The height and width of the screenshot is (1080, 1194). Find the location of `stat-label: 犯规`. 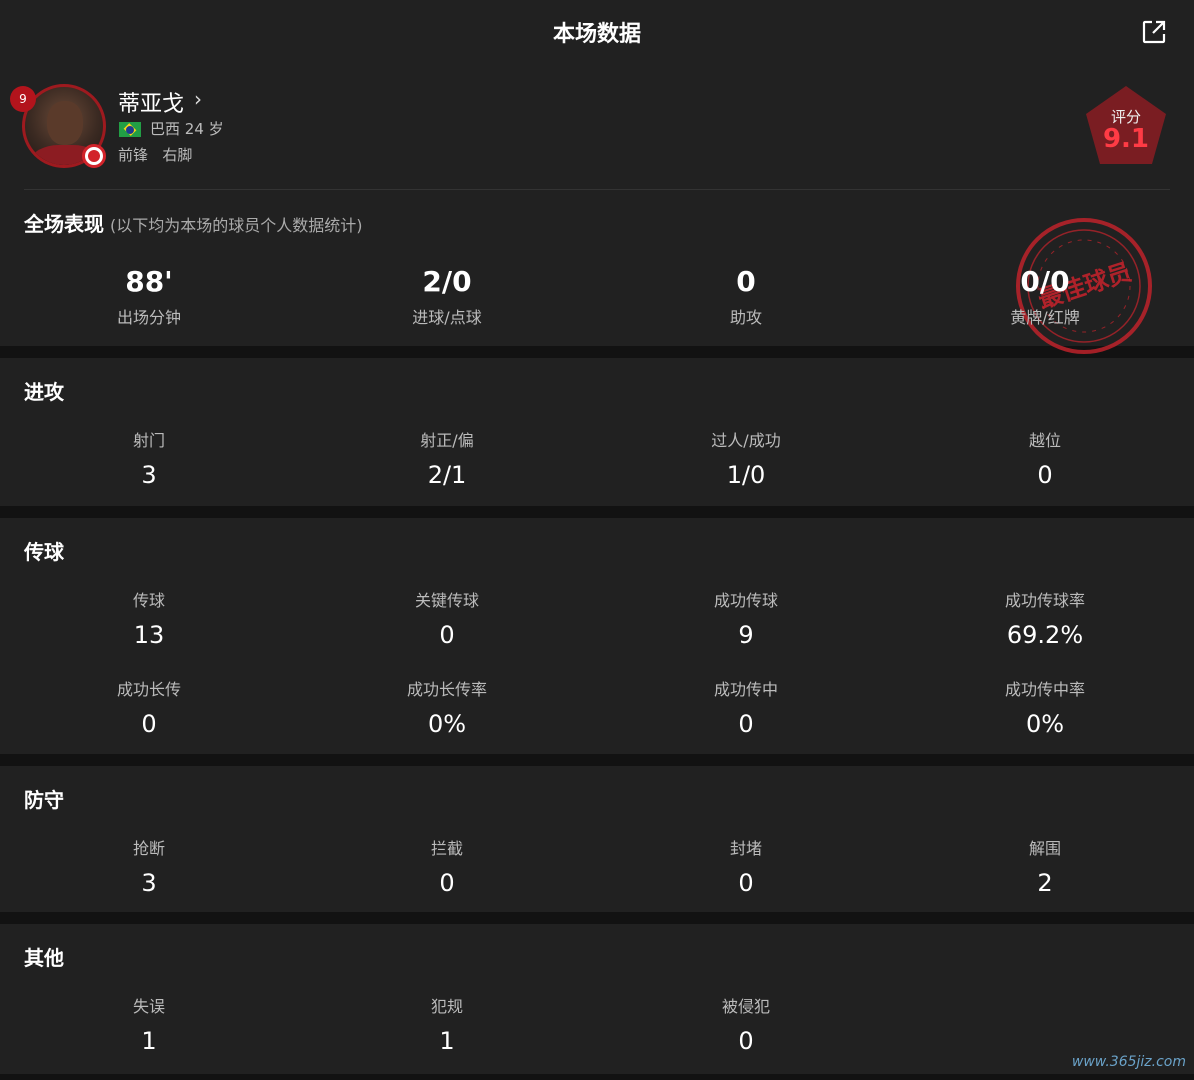

stat-label: 犯规 is located at coordinates (446, 1006).